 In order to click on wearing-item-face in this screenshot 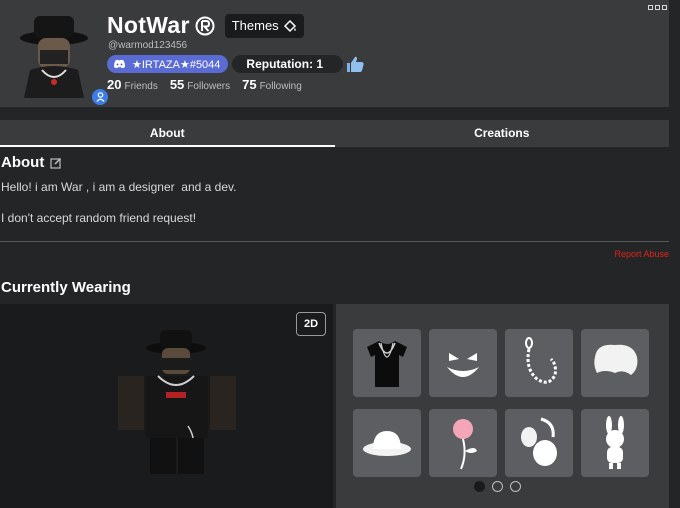, I will do `click(463, 363)`.